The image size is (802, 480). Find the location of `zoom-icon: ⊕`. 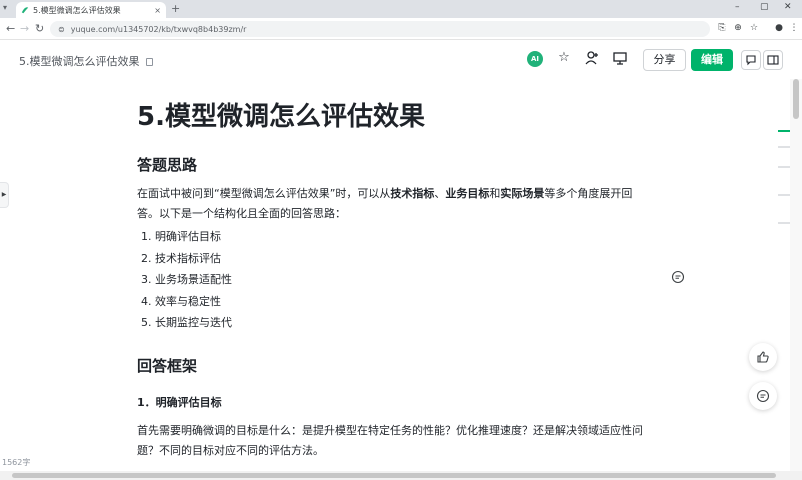

zoom-icon: ⊕ is located at coordinates (738, 28).